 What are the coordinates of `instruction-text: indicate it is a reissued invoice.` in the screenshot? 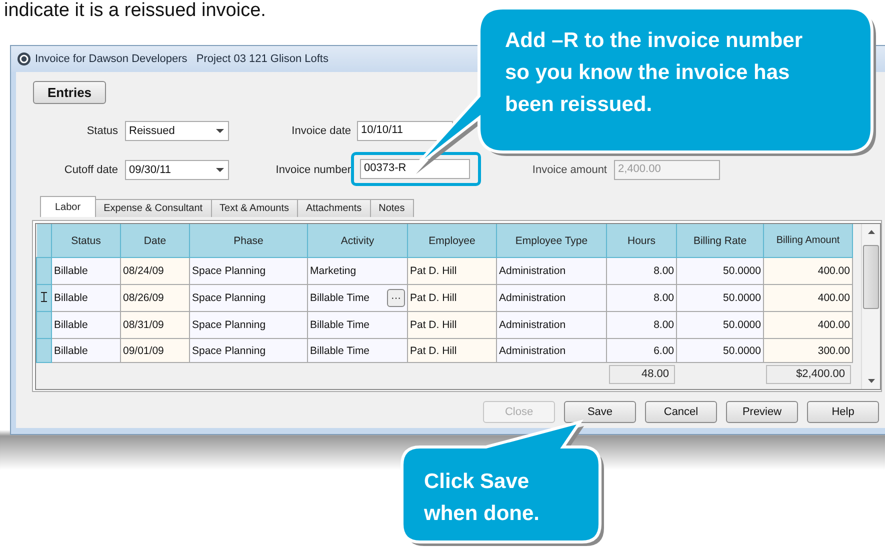 It's located at (135, 11).